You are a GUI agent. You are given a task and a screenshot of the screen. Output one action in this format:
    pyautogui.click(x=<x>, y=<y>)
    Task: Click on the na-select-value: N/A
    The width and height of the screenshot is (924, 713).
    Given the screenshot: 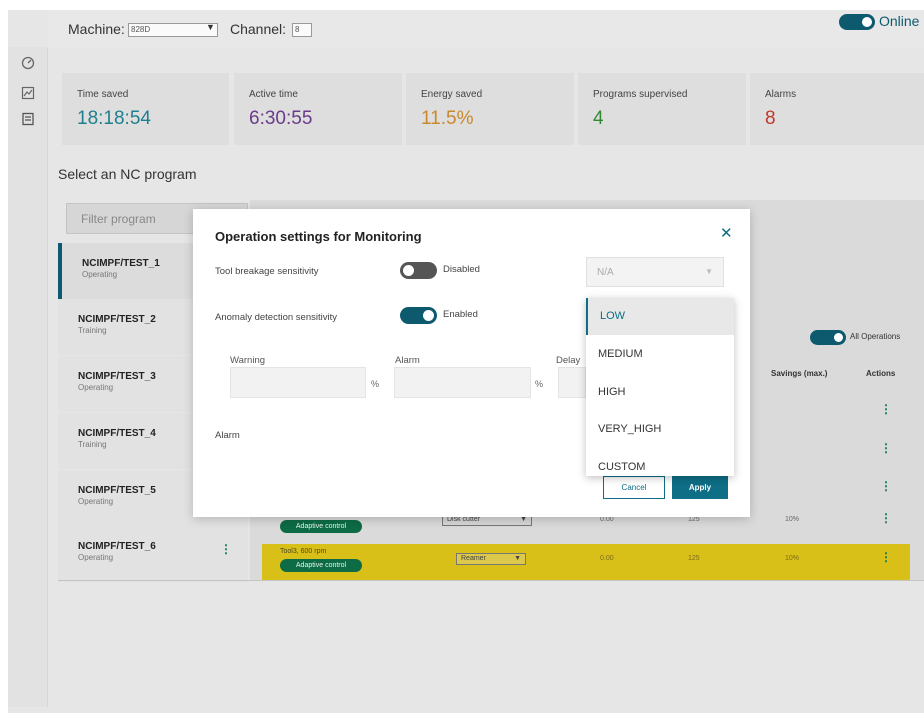 What is the action you would take?
    pyautogui.click(x=605, y=272)
    